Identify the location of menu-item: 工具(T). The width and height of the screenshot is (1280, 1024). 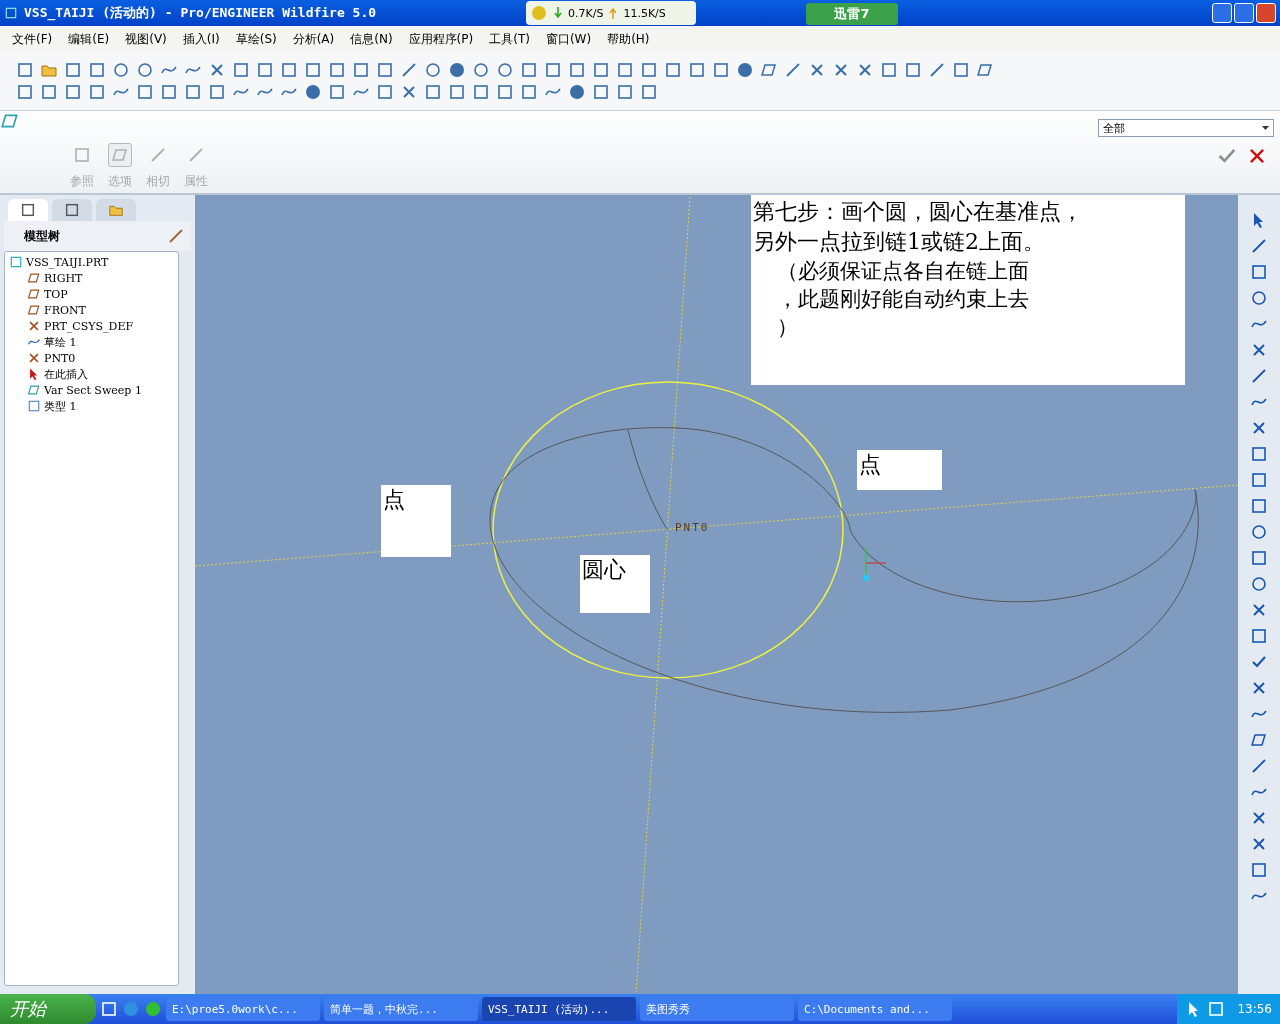
(509, 39).